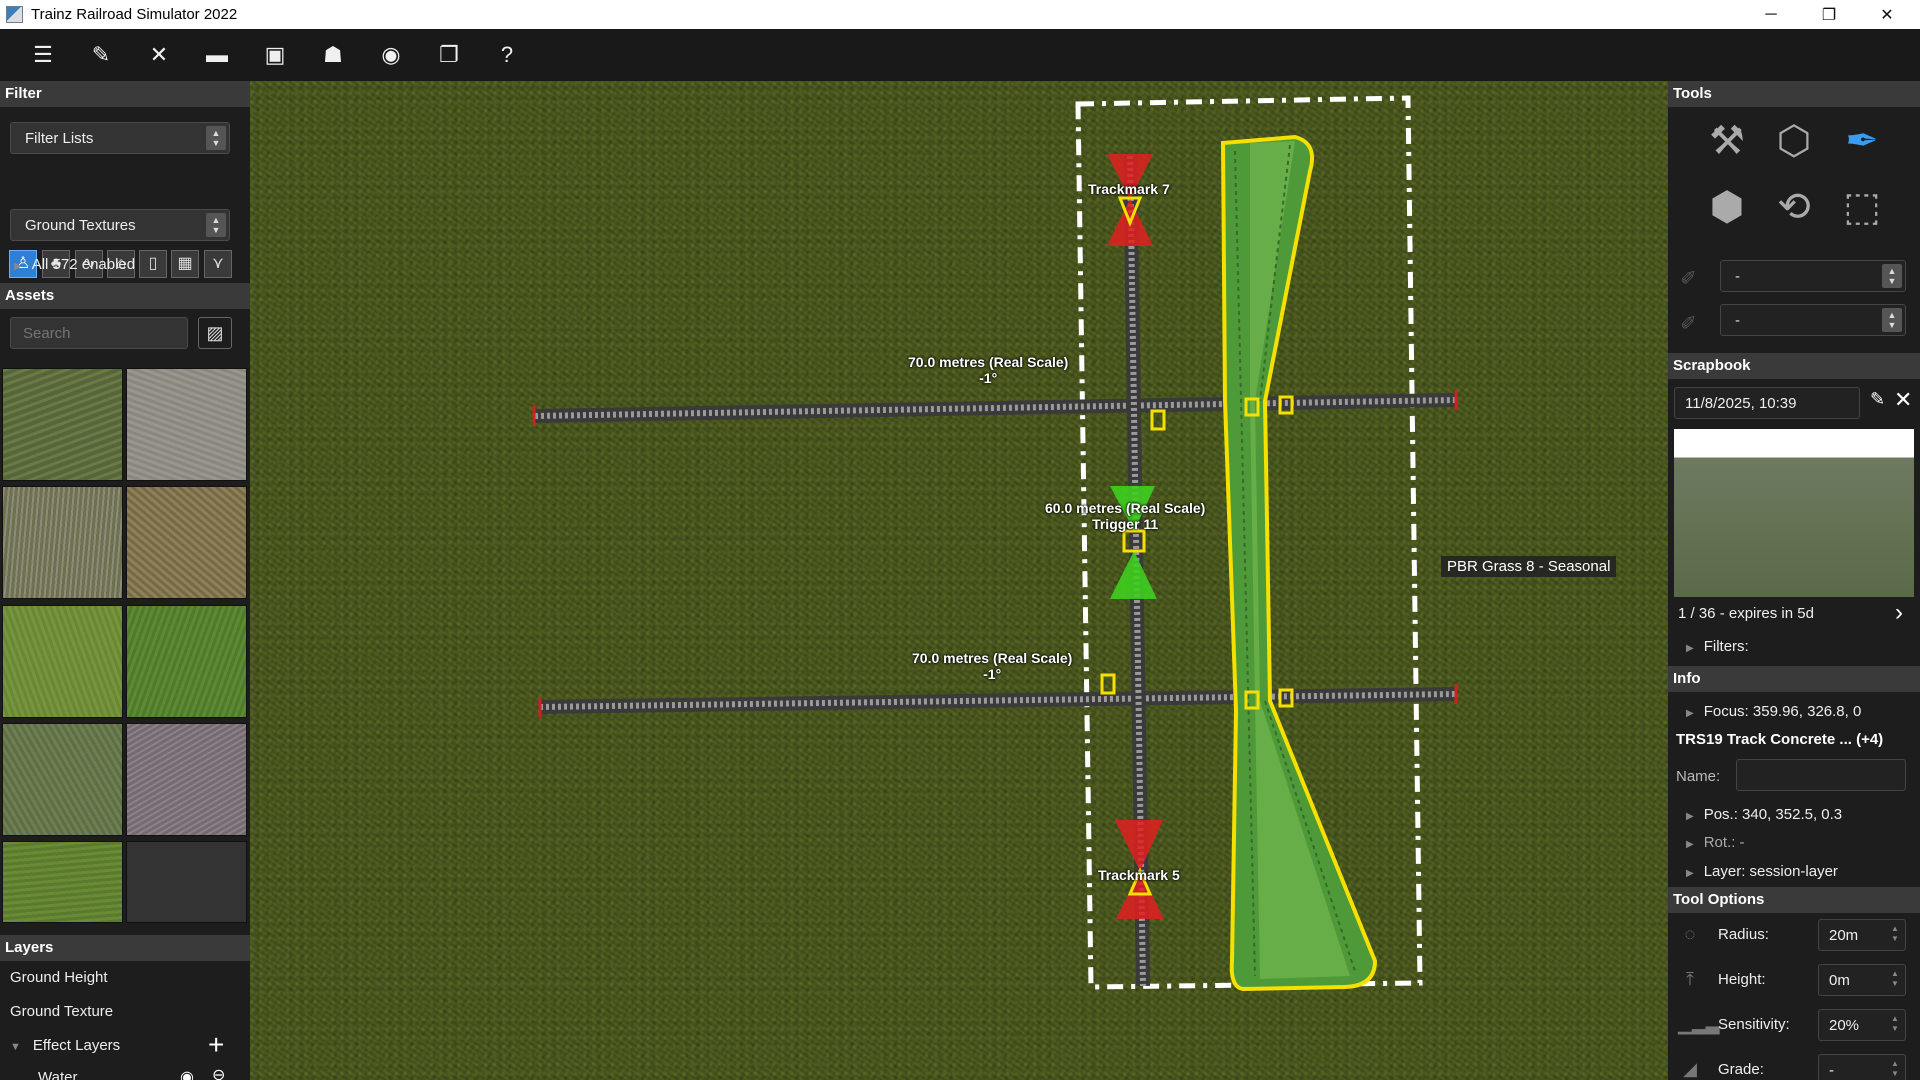  What do you see at coordinates (61, 1011) in the screenshot?
I see `layer-ground-texture: Ground Texture` at bounding box center [61, 1011].